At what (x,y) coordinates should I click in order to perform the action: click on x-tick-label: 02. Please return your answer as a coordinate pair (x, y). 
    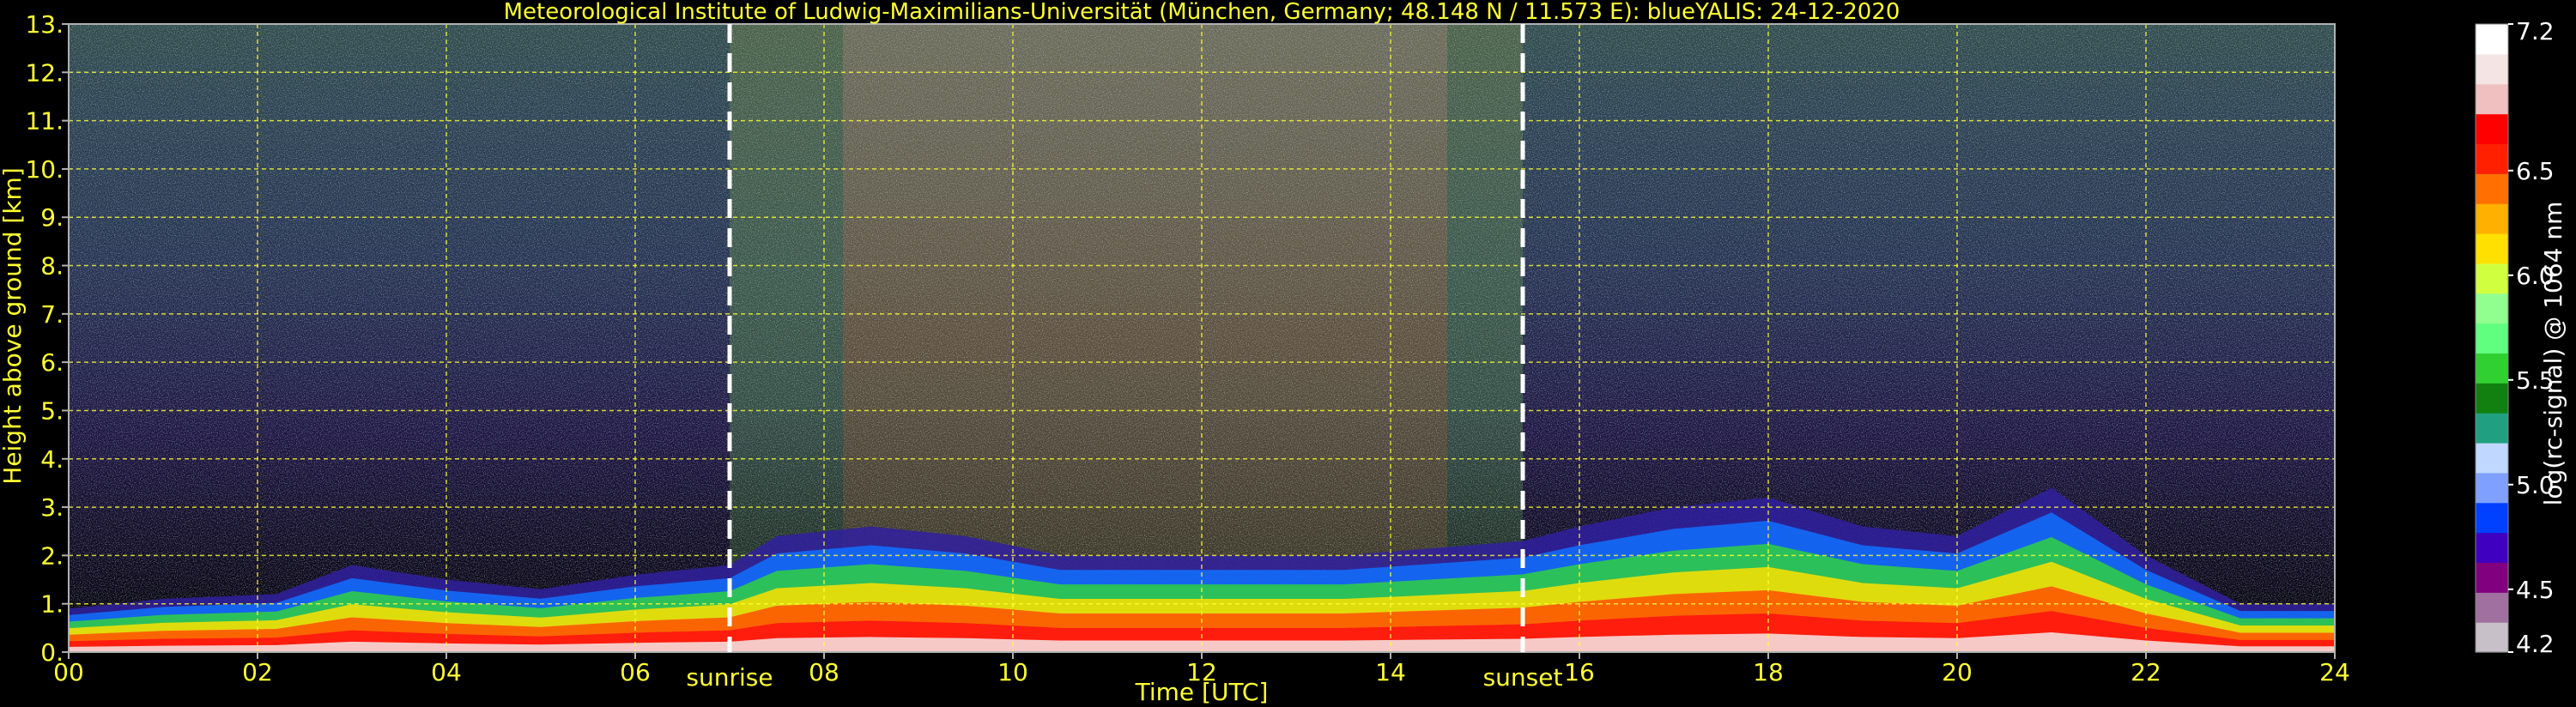
    Looking at the image, I should click on (257, 672).